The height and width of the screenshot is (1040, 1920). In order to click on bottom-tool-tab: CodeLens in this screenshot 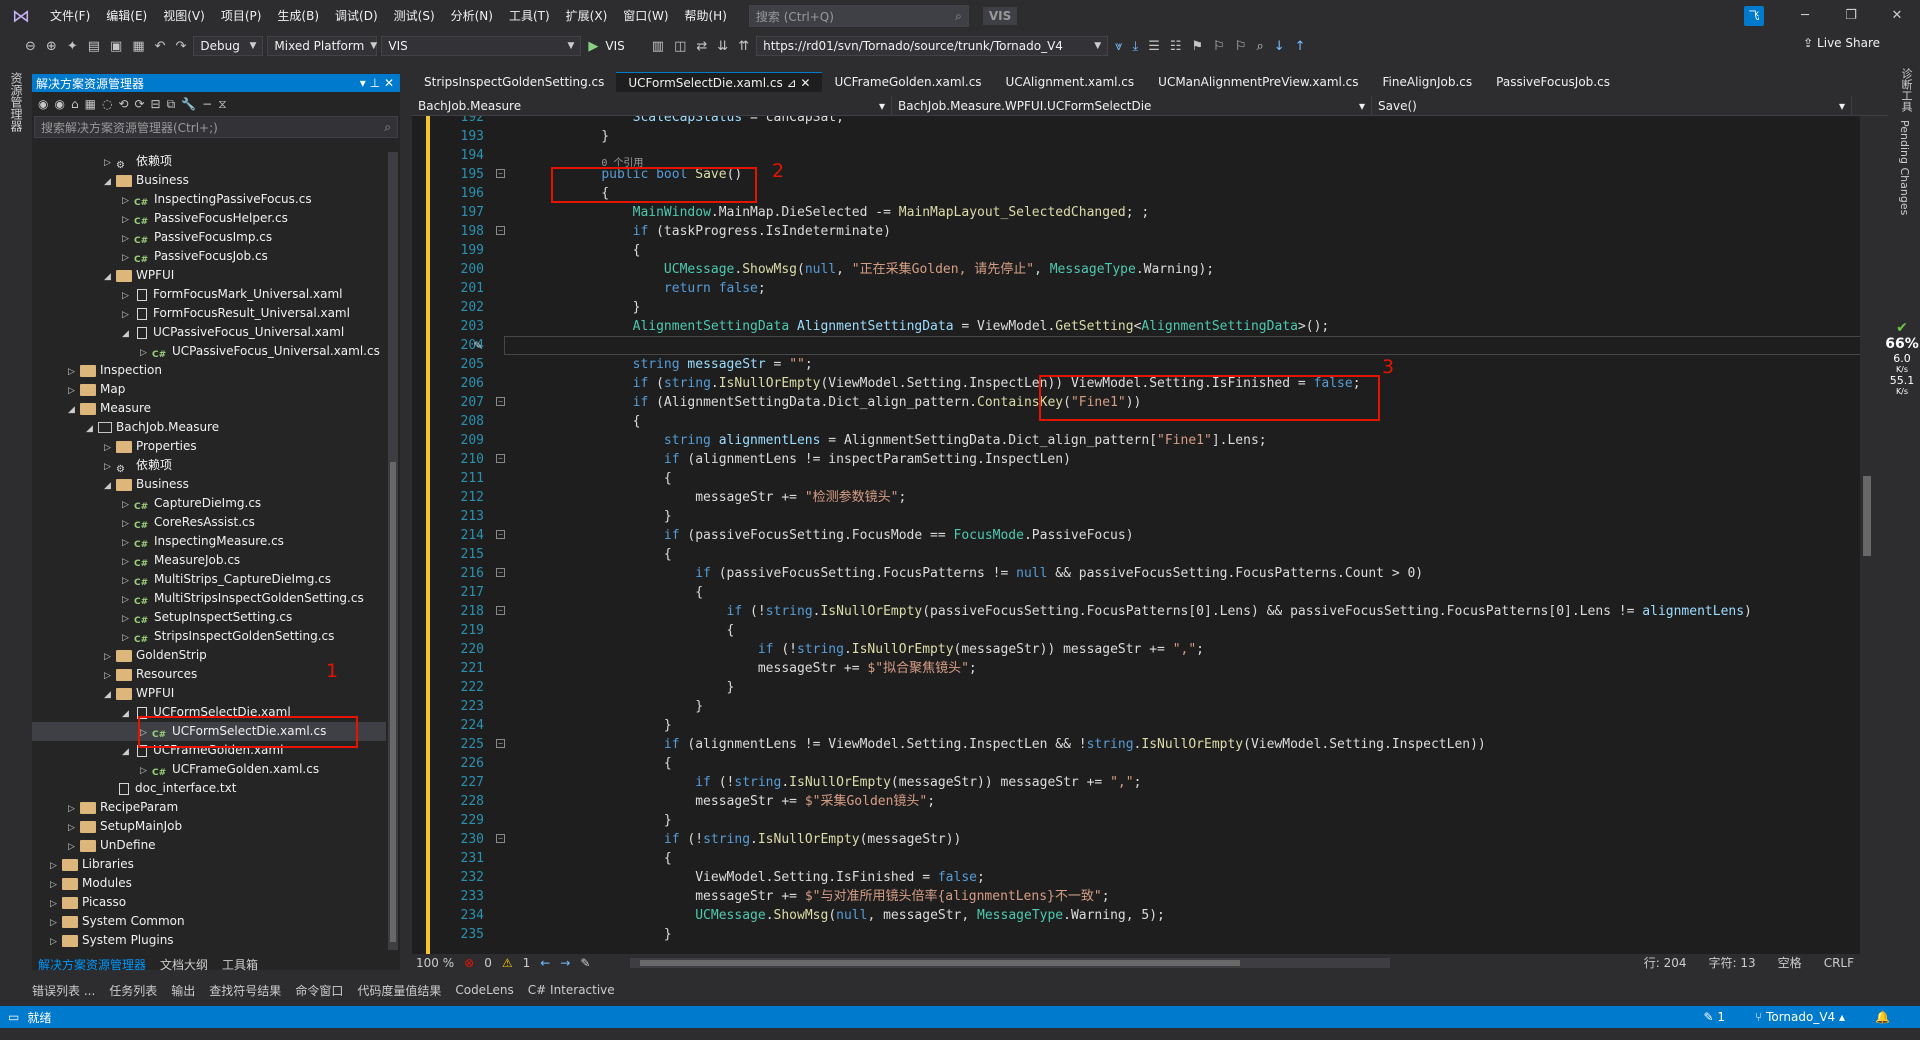, I will do `click(484, 990)`.